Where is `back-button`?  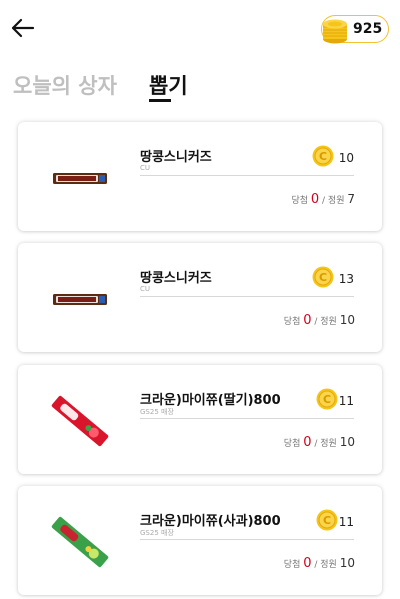 back-button is located at coordinates (23, 28).